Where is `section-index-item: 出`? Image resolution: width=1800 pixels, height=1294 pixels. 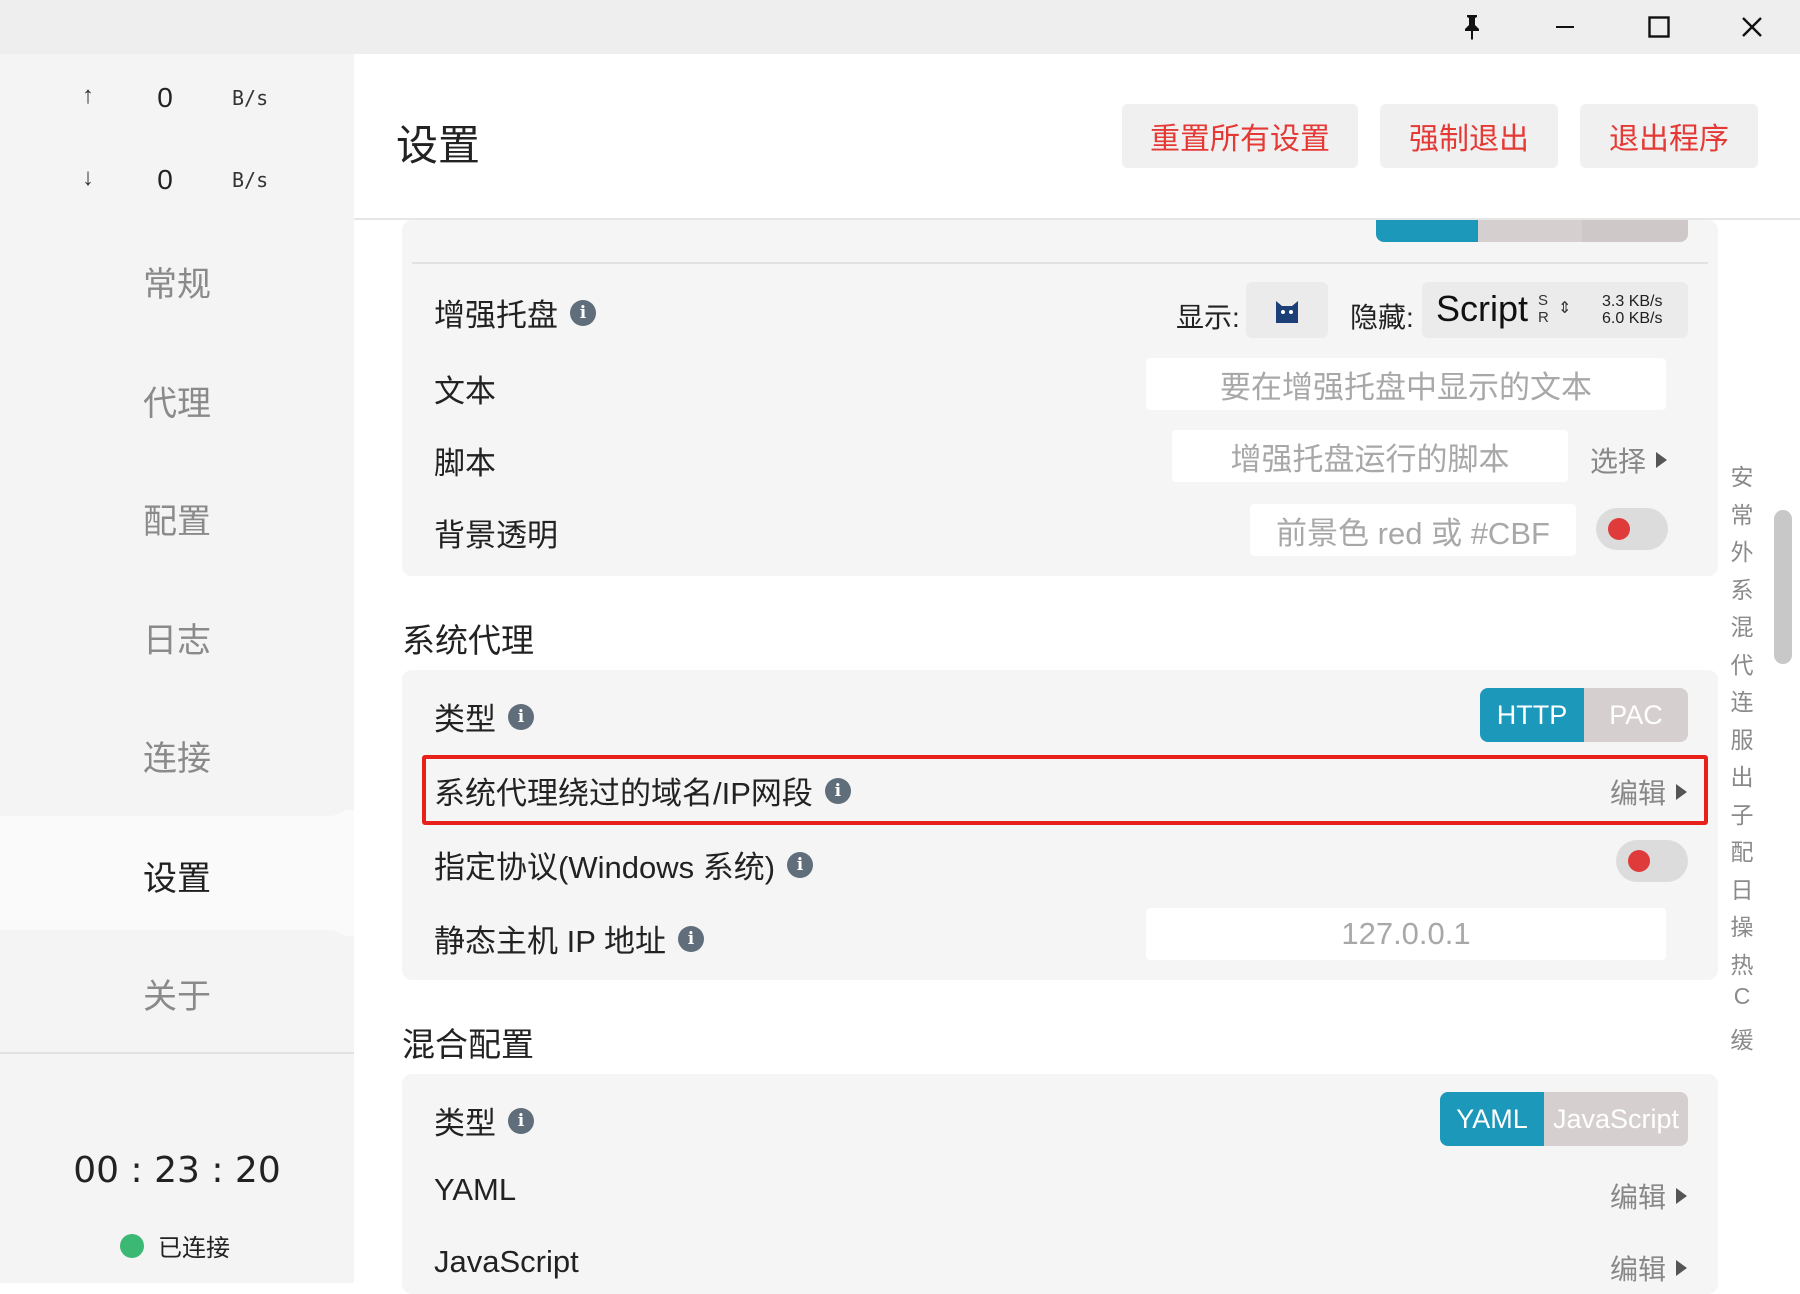
section-index-item: 出 is located at coordinates (1742, 775).